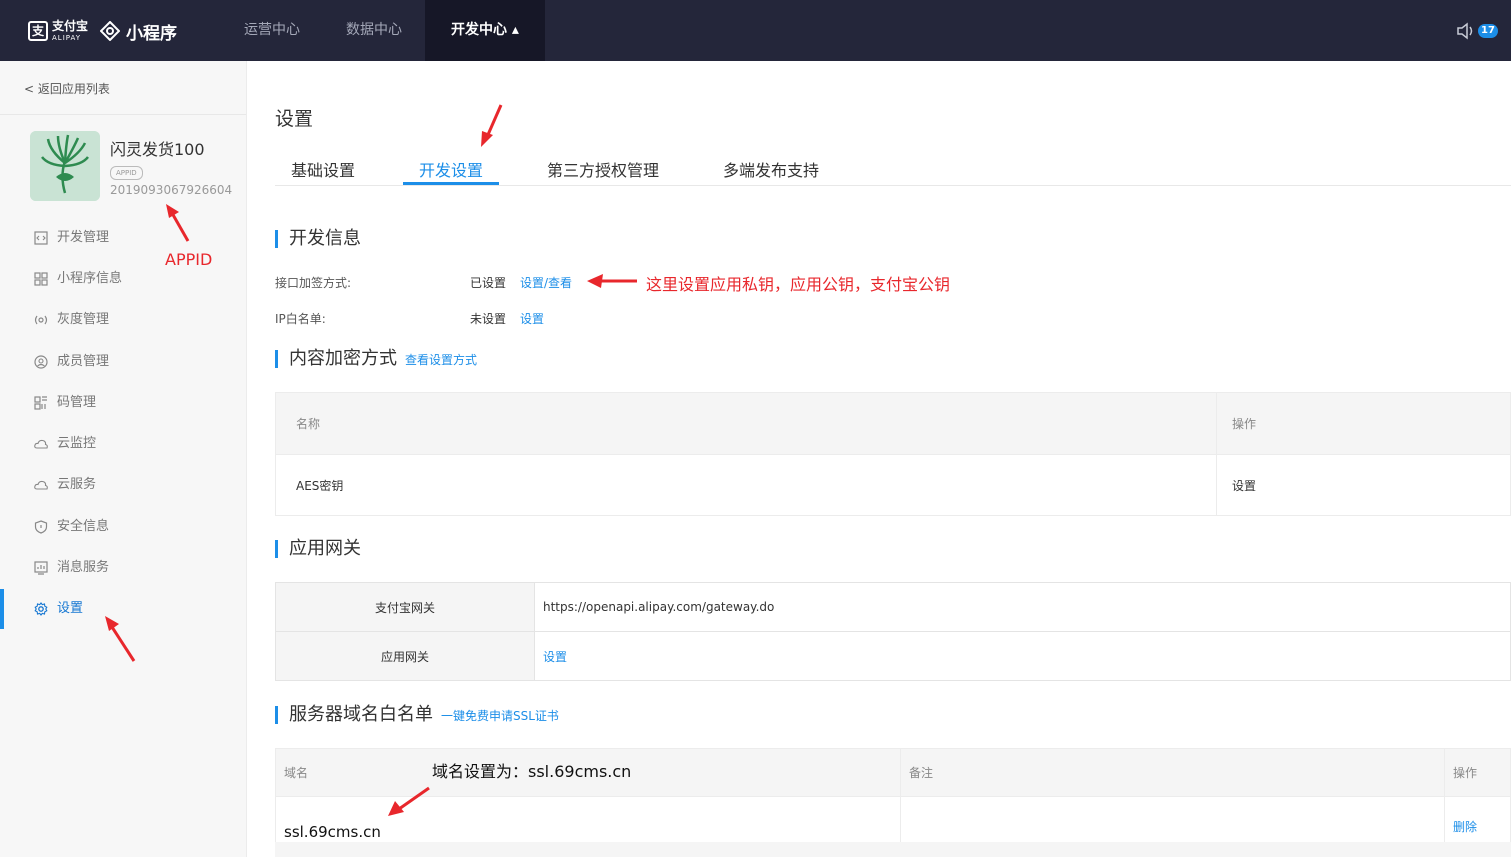 This screenshot has height=857, width=1511. What do you see at coordinates (123, 403) in the screenshot?
I see `sidebar-item-code-management: 码管理` at bounding box center [123, 403].